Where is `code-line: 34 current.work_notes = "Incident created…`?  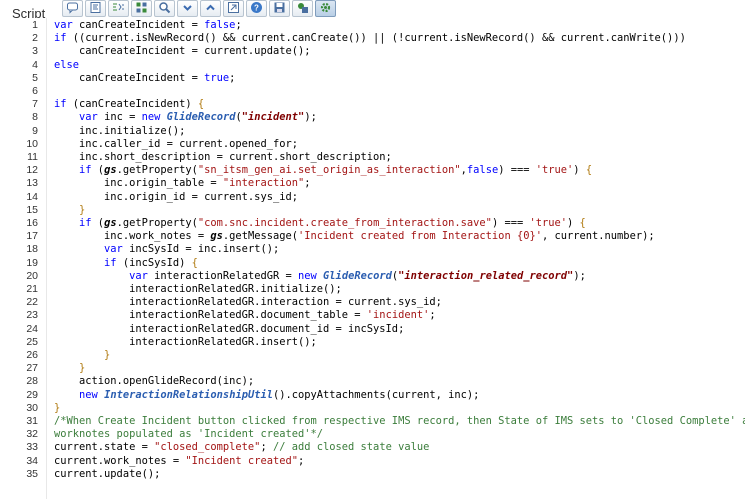 code-line: 34 current.work_notes = "Incident created… is located at coordinates (372, 461).